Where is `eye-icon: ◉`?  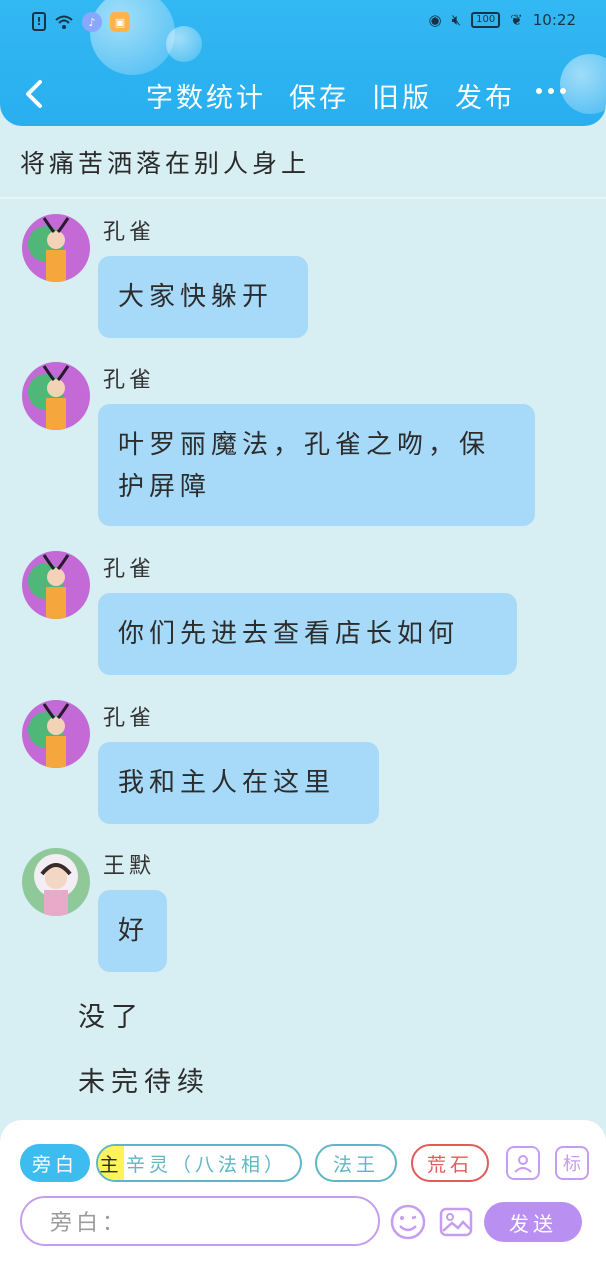
eye-icon: ◉ is located at coordinates (435, 20).